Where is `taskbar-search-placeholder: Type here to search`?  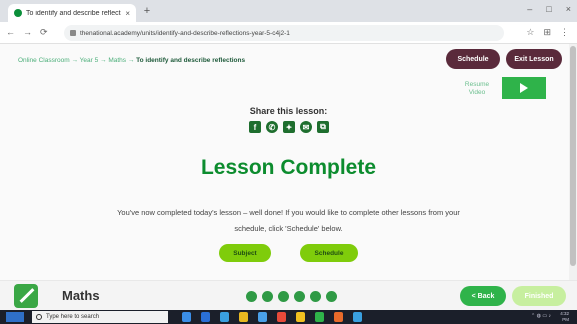
taskbar-search-placeholder: Type here to search is located at coordinates (73, 317).